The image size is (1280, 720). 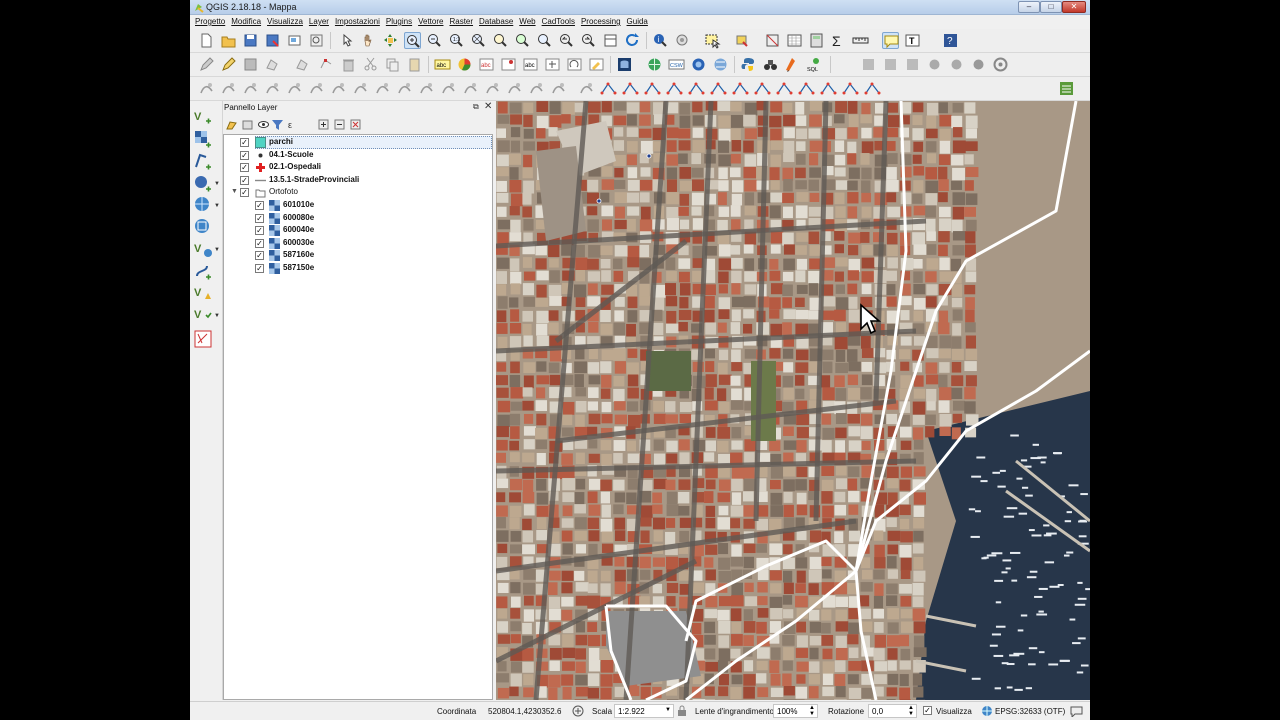 I want to click on add-delimited-text-icon, so click(x=203, y=271).